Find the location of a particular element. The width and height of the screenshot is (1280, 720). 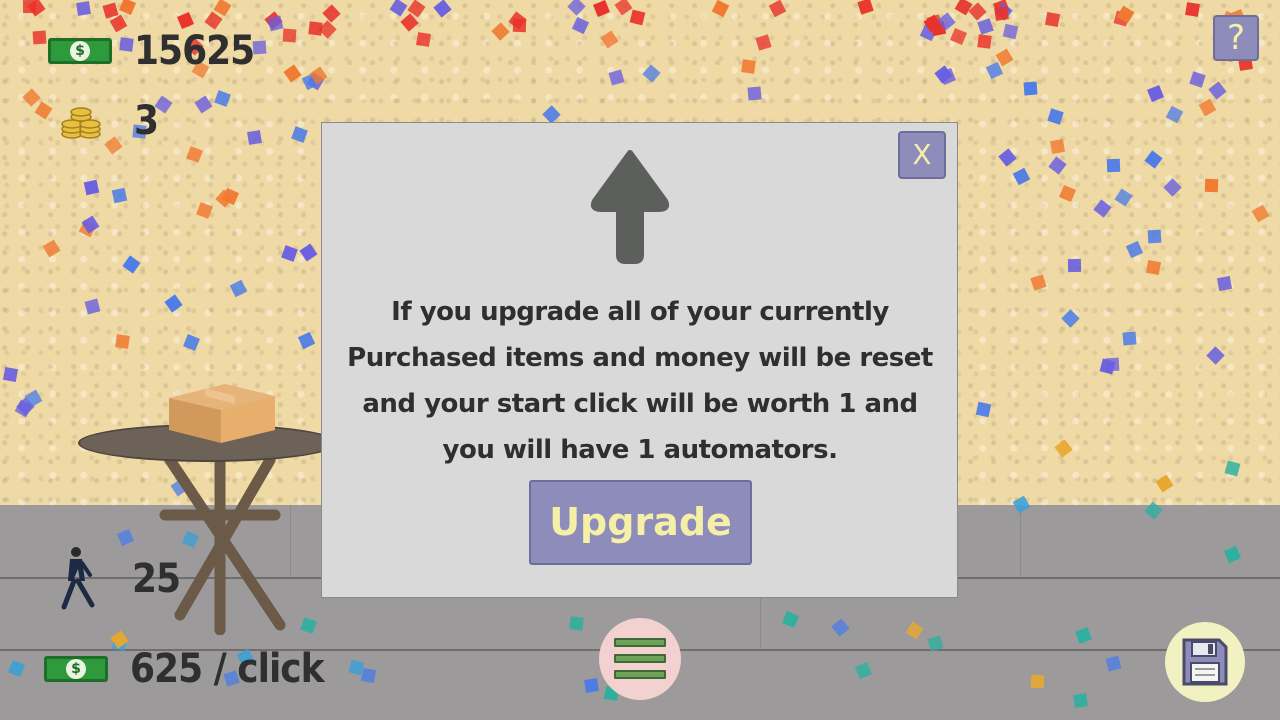

money-value: 15625 is located at coordinates (194, 51).